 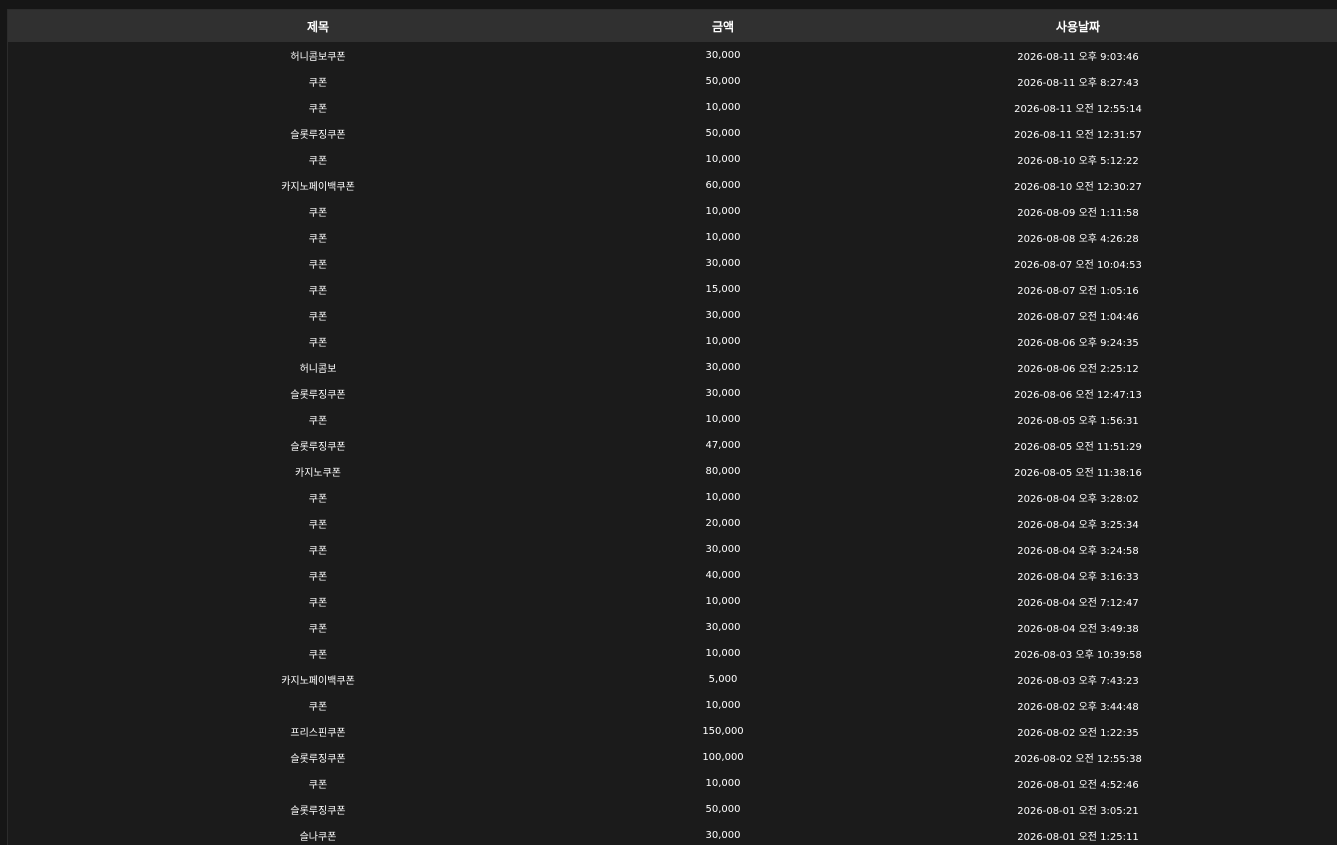 I want to click on cell-date: 2026-08-11 오전 12:55:14, so click(x=1078, y=109).